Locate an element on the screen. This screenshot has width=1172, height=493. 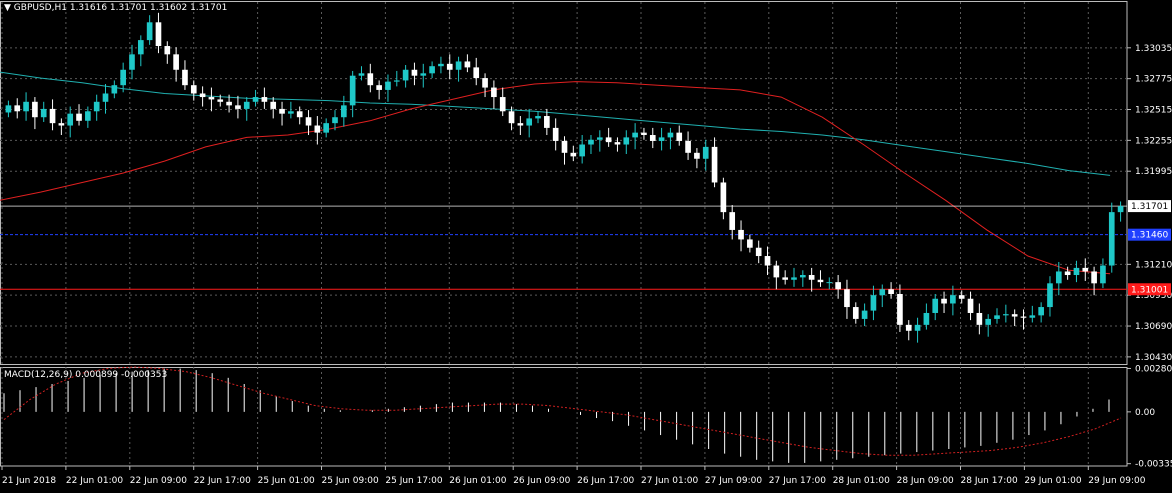
macd-label: MACD(12,26,9) 0.000899 -0.000353 is located at coordinates (86, 375).